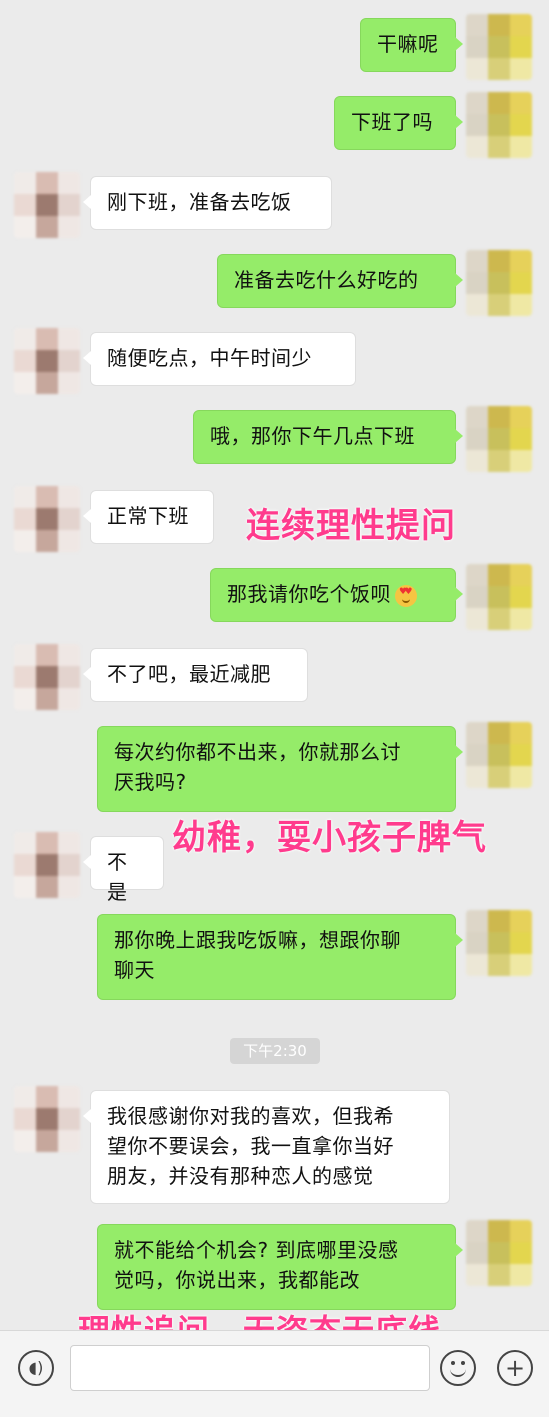 The width and height of the screenshot is (549, 1417). What do you see at coordinates (123, 870) in the screenshot?
I see `message-bubble-received: 不是` at bounding box center [123, 870].